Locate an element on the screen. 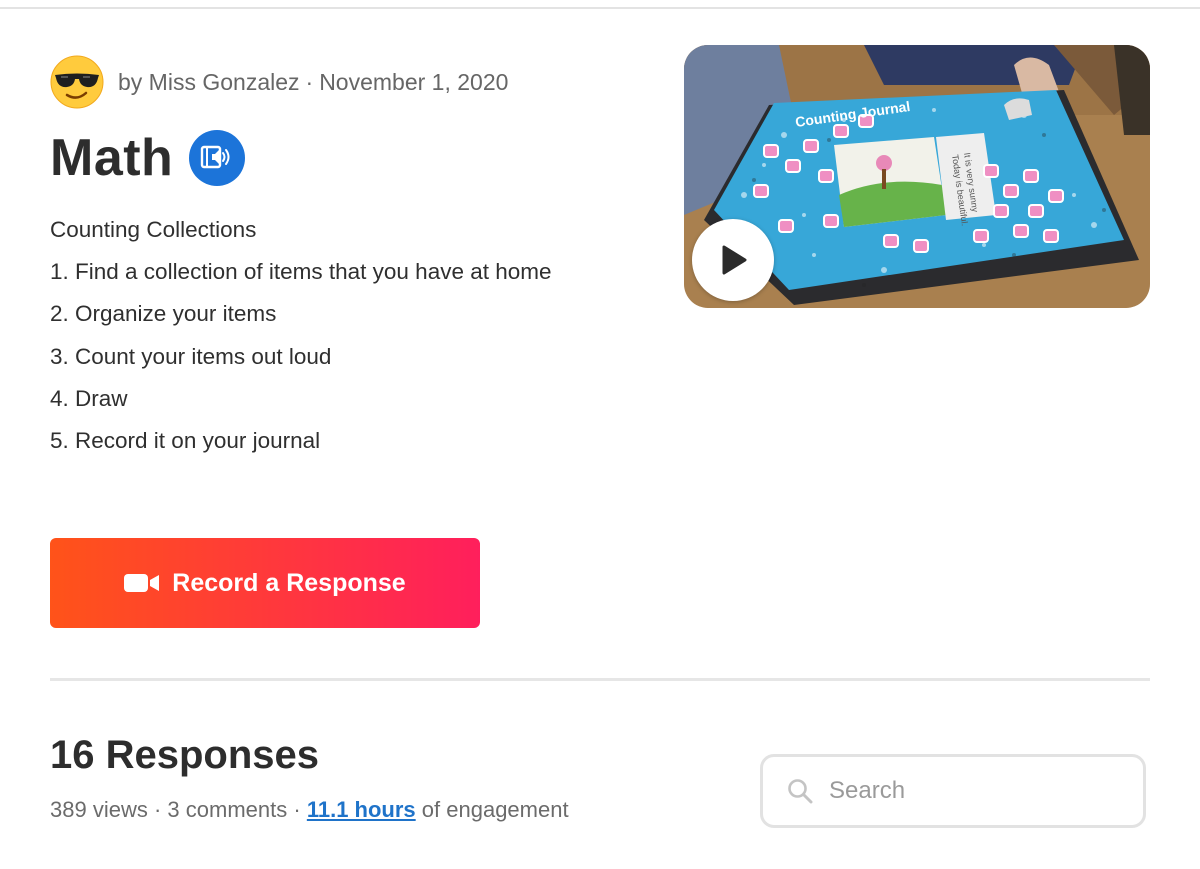 This screenshot has height=869, width=1200. description-line: 5. Record it on your journal is located at coordinates (185, 440).